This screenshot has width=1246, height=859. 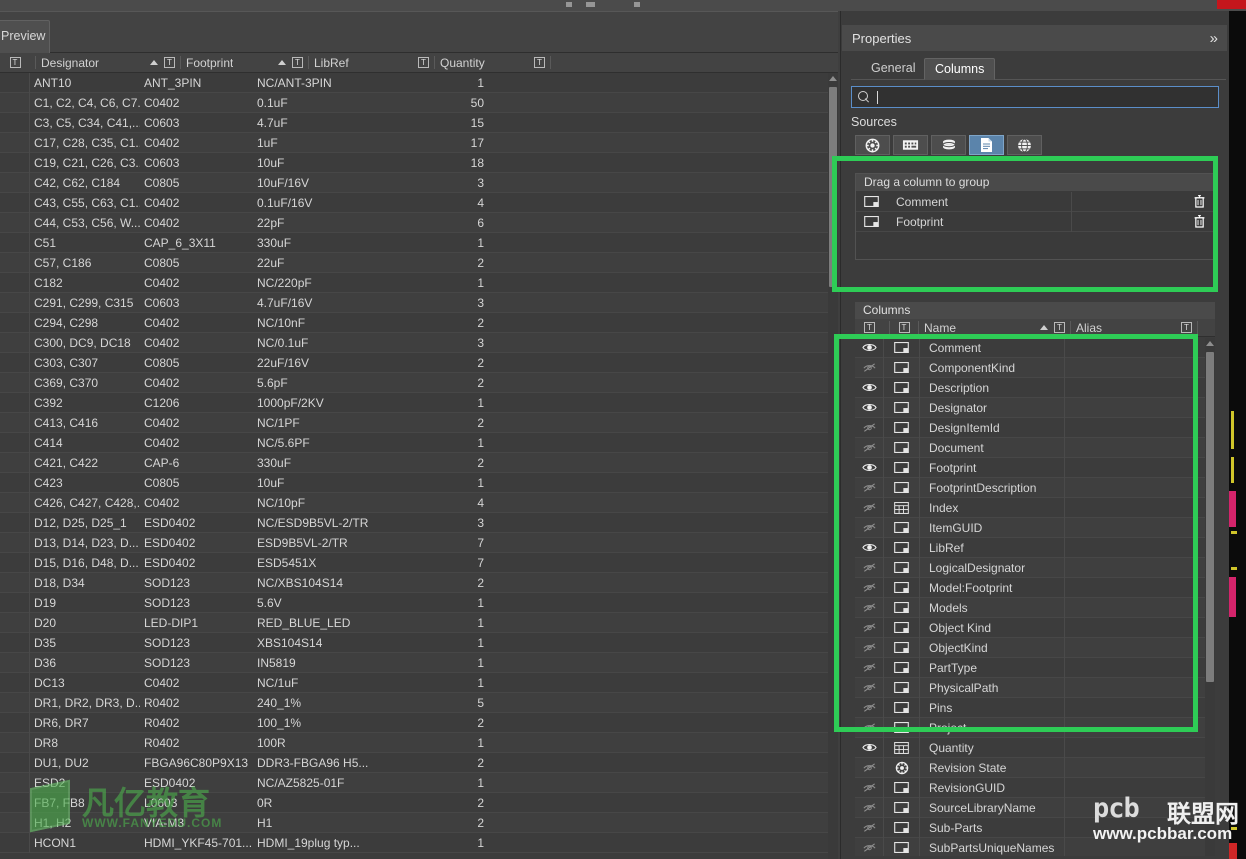 I want to click on source-database-button, so click(x=948, y=145).